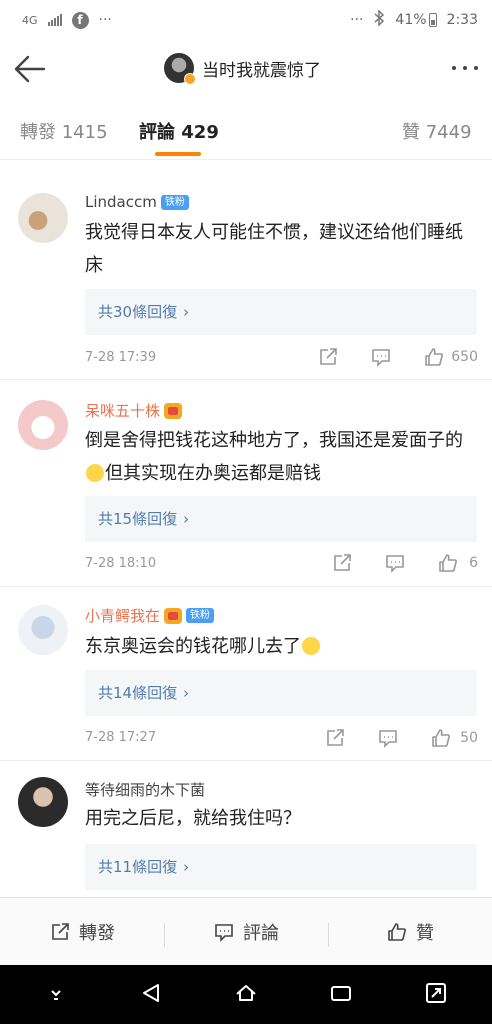 Image resolution: width=492 pixels, height=1024 pixels. What do you see at coordinates (30, 20) in the screenshot?
I see `network-indicator: 4G` at bounding box center [30, 20].